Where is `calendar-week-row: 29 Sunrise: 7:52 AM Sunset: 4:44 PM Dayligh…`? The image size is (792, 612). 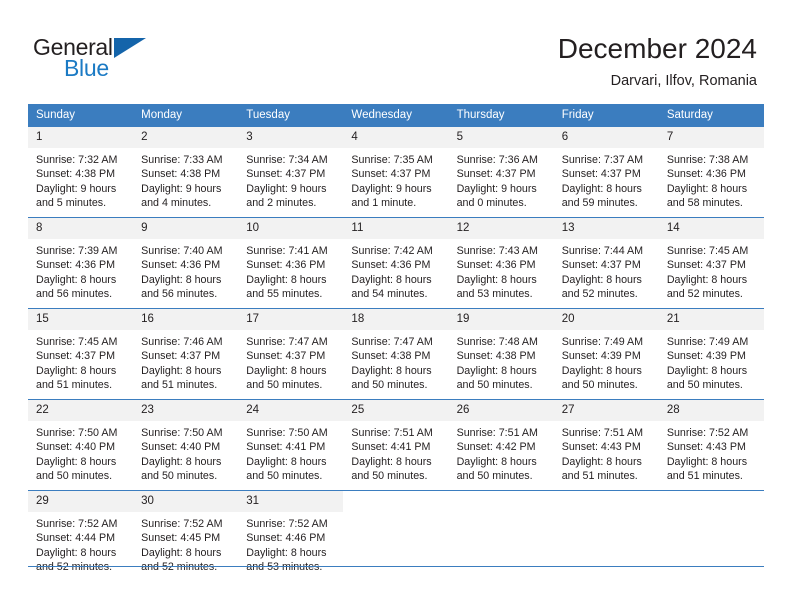
calendar-week-row: 29 Sunrise: 7:52 AM Sunset: 4:44 PM Dayligh… is located at coordinates (396, 535).